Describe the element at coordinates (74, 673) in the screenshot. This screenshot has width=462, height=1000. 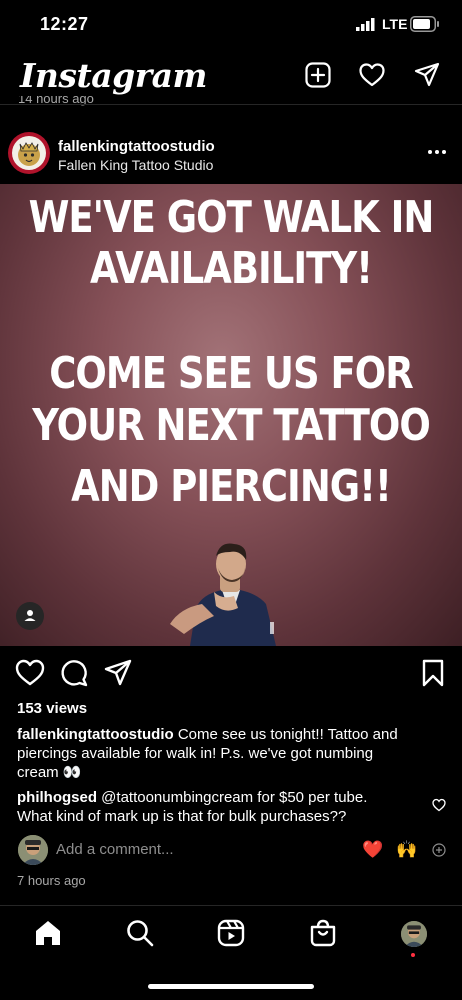
I see `comment-icon` at that location.